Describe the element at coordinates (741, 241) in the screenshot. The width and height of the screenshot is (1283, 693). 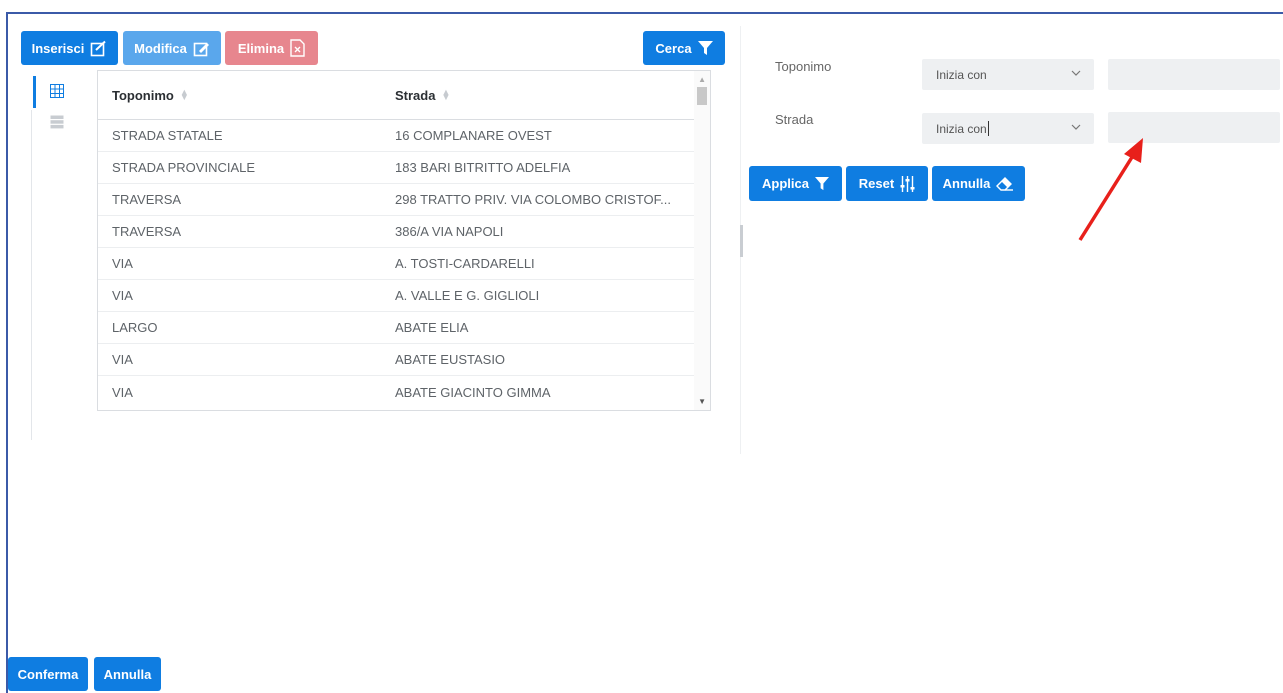
I see `splitter-handle` at that location.